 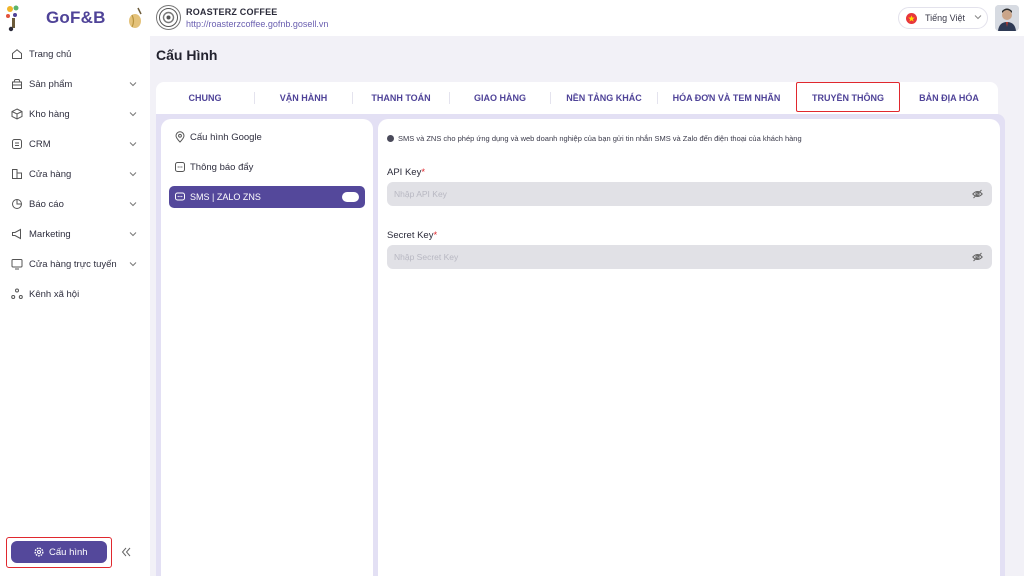 I want to click on crm-icon, so click(x=17, y=144).